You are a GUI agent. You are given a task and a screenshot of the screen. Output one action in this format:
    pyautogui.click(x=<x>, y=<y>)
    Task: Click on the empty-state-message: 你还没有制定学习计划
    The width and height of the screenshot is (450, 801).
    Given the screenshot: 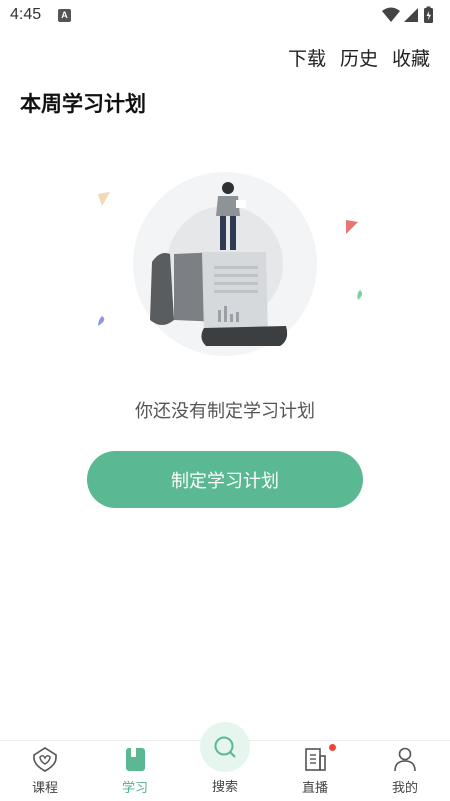 What is the action you would take?
    pyautogui.click(x=225, y=411)
    